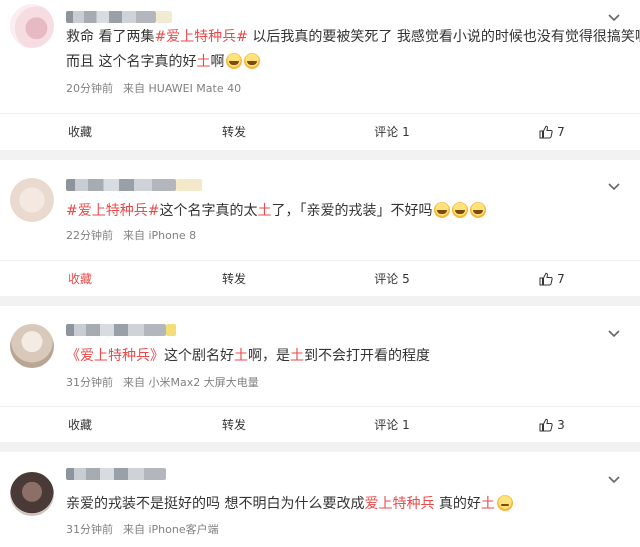  I want to click on post-text: #爱上特种兵#这个名字真的太土了，「亲爱的戎装」不好吗, so click(341, 211).